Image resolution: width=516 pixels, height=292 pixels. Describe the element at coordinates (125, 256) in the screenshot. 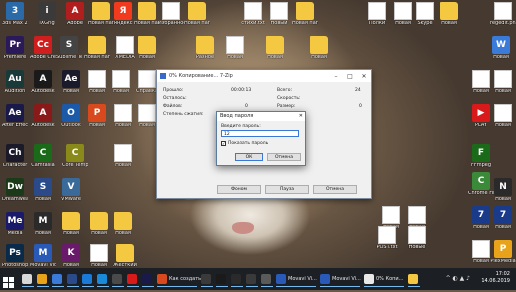

I see `desktop-icon: Жесткий` at that location.